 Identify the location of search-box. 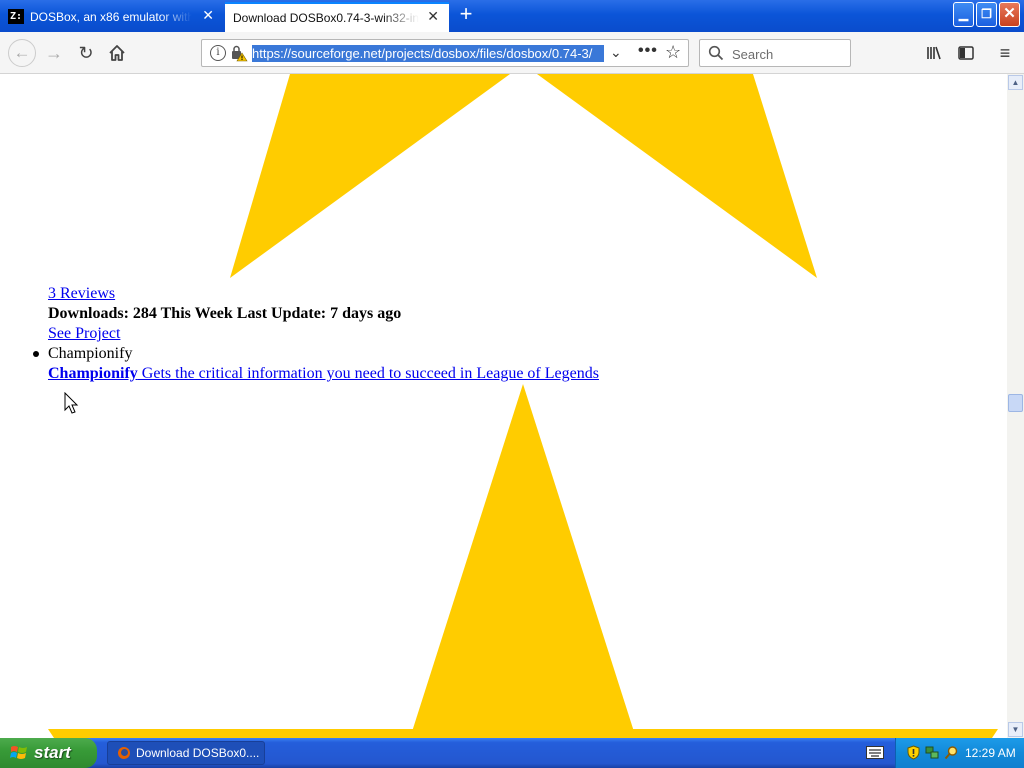
(775, 53).